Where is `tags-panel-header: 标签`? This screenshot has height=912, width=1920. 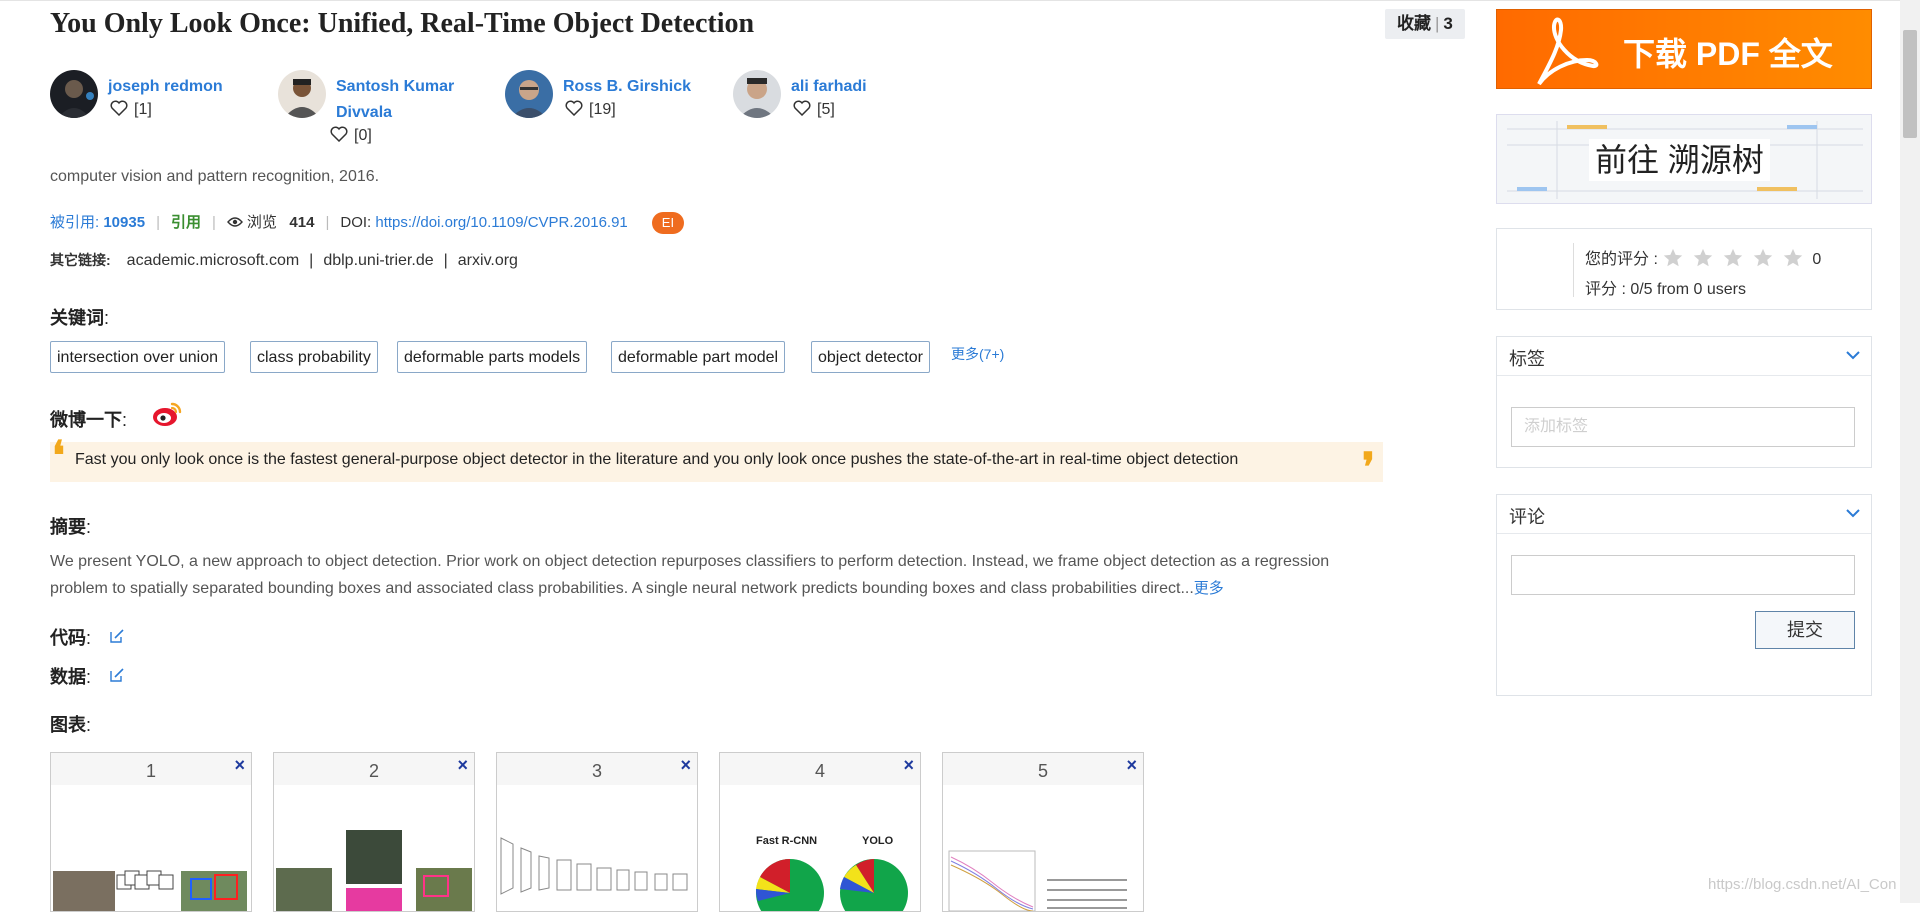 tags-panel-header: 标签 is located at coordinates (1684, 356).